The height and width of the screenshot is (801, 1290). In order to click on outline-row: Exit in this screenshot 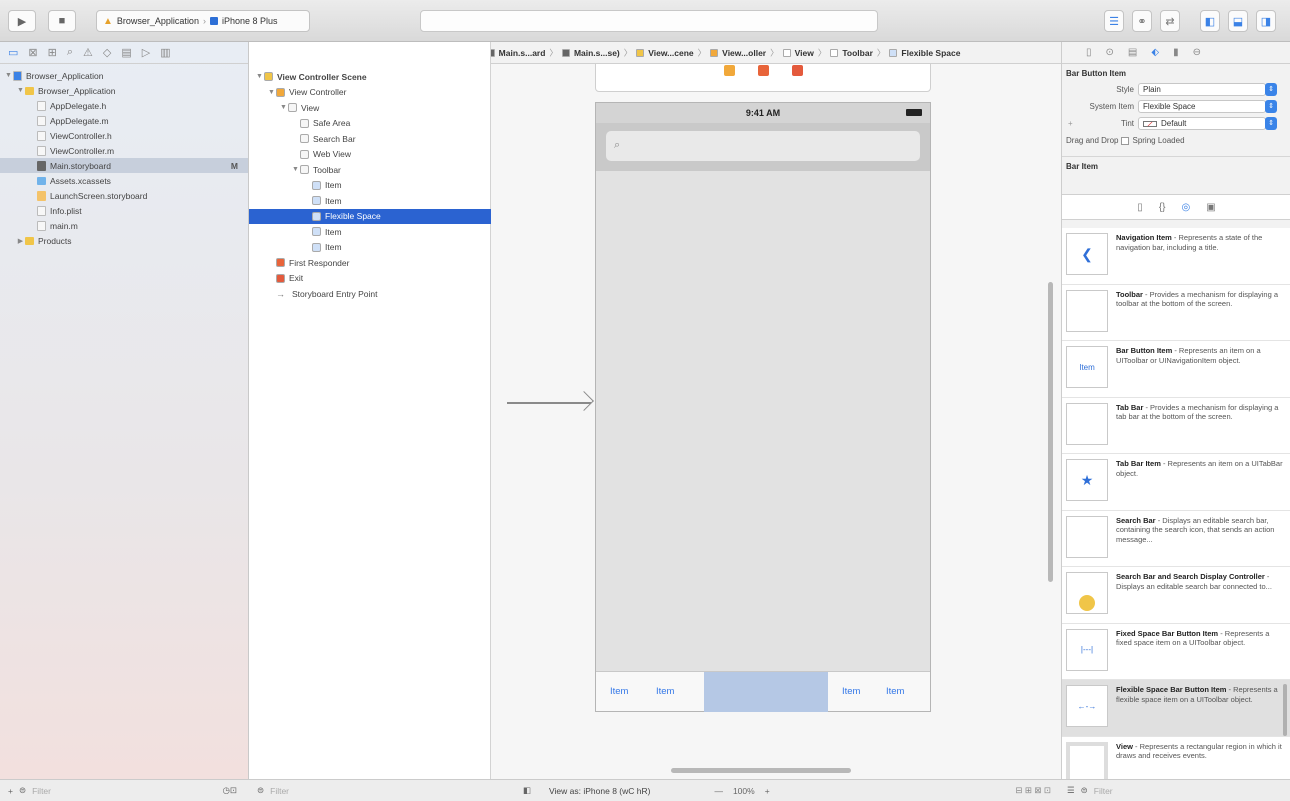, I will do `click(370, 279)`.